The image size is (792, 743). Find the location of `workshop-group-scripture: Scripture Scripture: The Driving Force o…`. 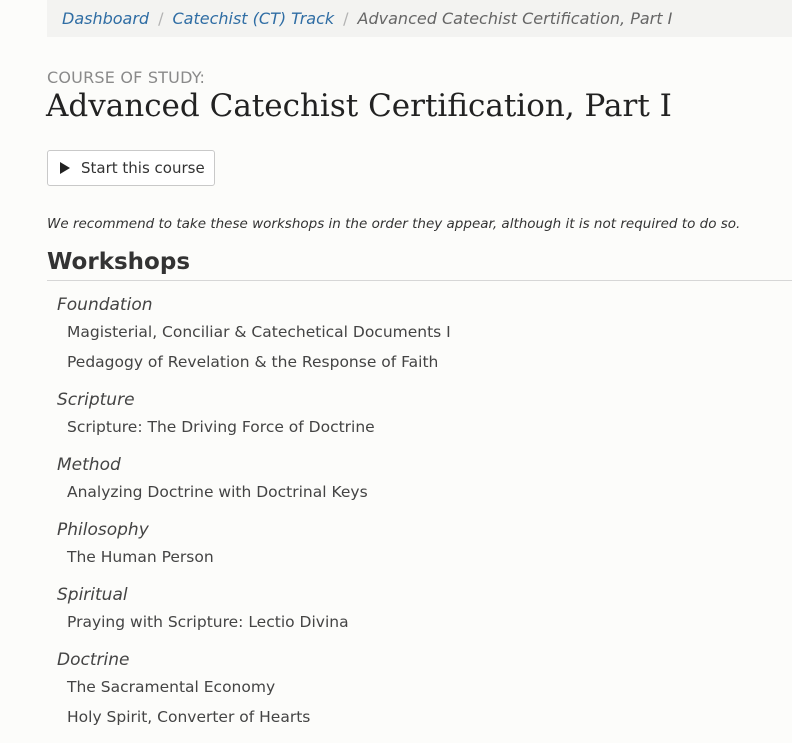

workshop-group-scripture: Scripture Scripture: The Driving Force o… is located at coordinates (422, 415).